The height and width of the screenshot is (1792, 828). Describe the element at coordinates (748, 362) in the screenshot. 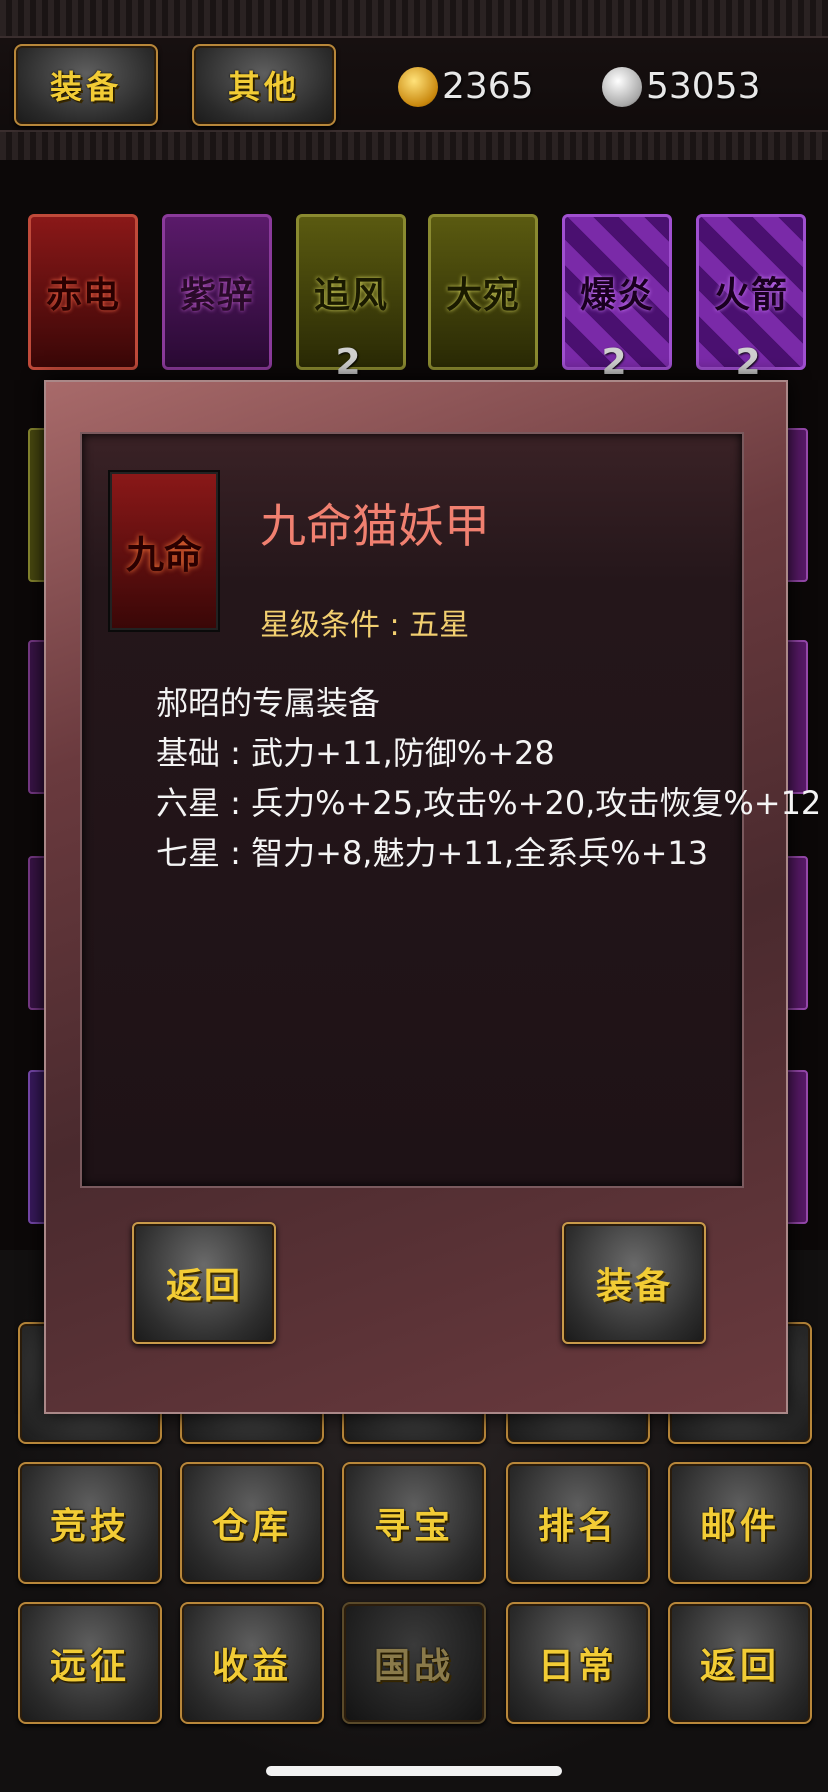

I see `item-count-huojian: 2` at that location.